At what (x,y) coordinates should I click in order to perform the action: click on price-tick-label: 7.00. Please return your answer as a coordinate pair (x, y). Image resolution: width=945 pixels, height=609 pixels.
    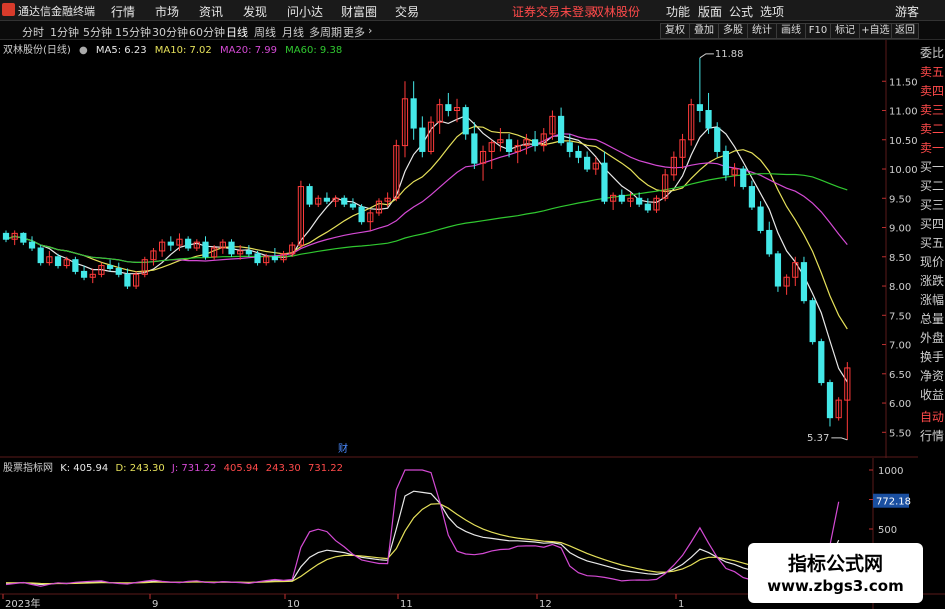
    Looking at the image, I should click on (900, 346).